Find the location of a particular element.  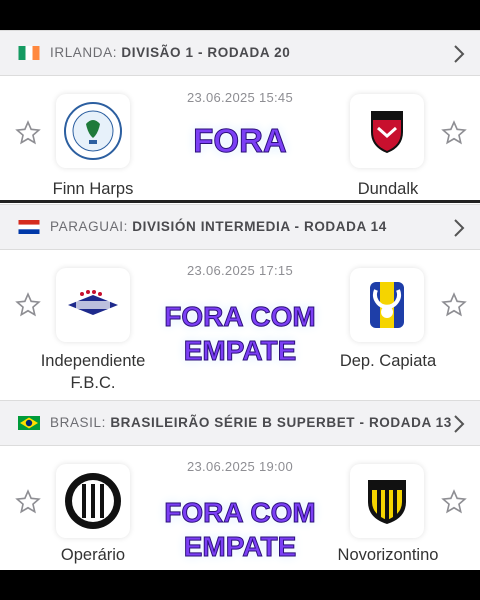

league-header-ireland: IRLANDA: DIVISÃO 1 - RODADA 20 is located at coordinates (240, 53).